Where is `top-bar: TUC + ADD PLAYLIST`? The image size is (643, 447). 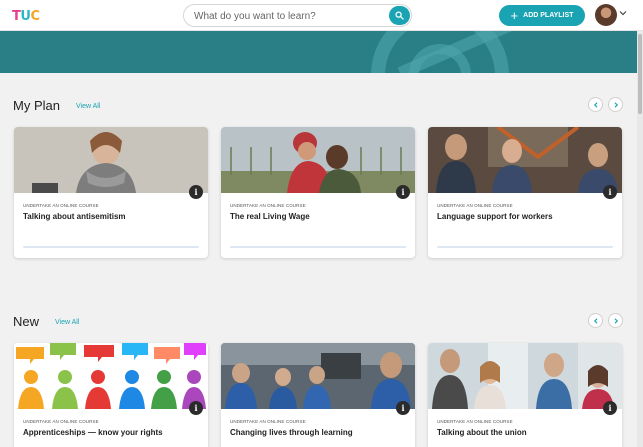 top-bar: TUC + ADD PLAYLIST is located at coordinates (321, 15).